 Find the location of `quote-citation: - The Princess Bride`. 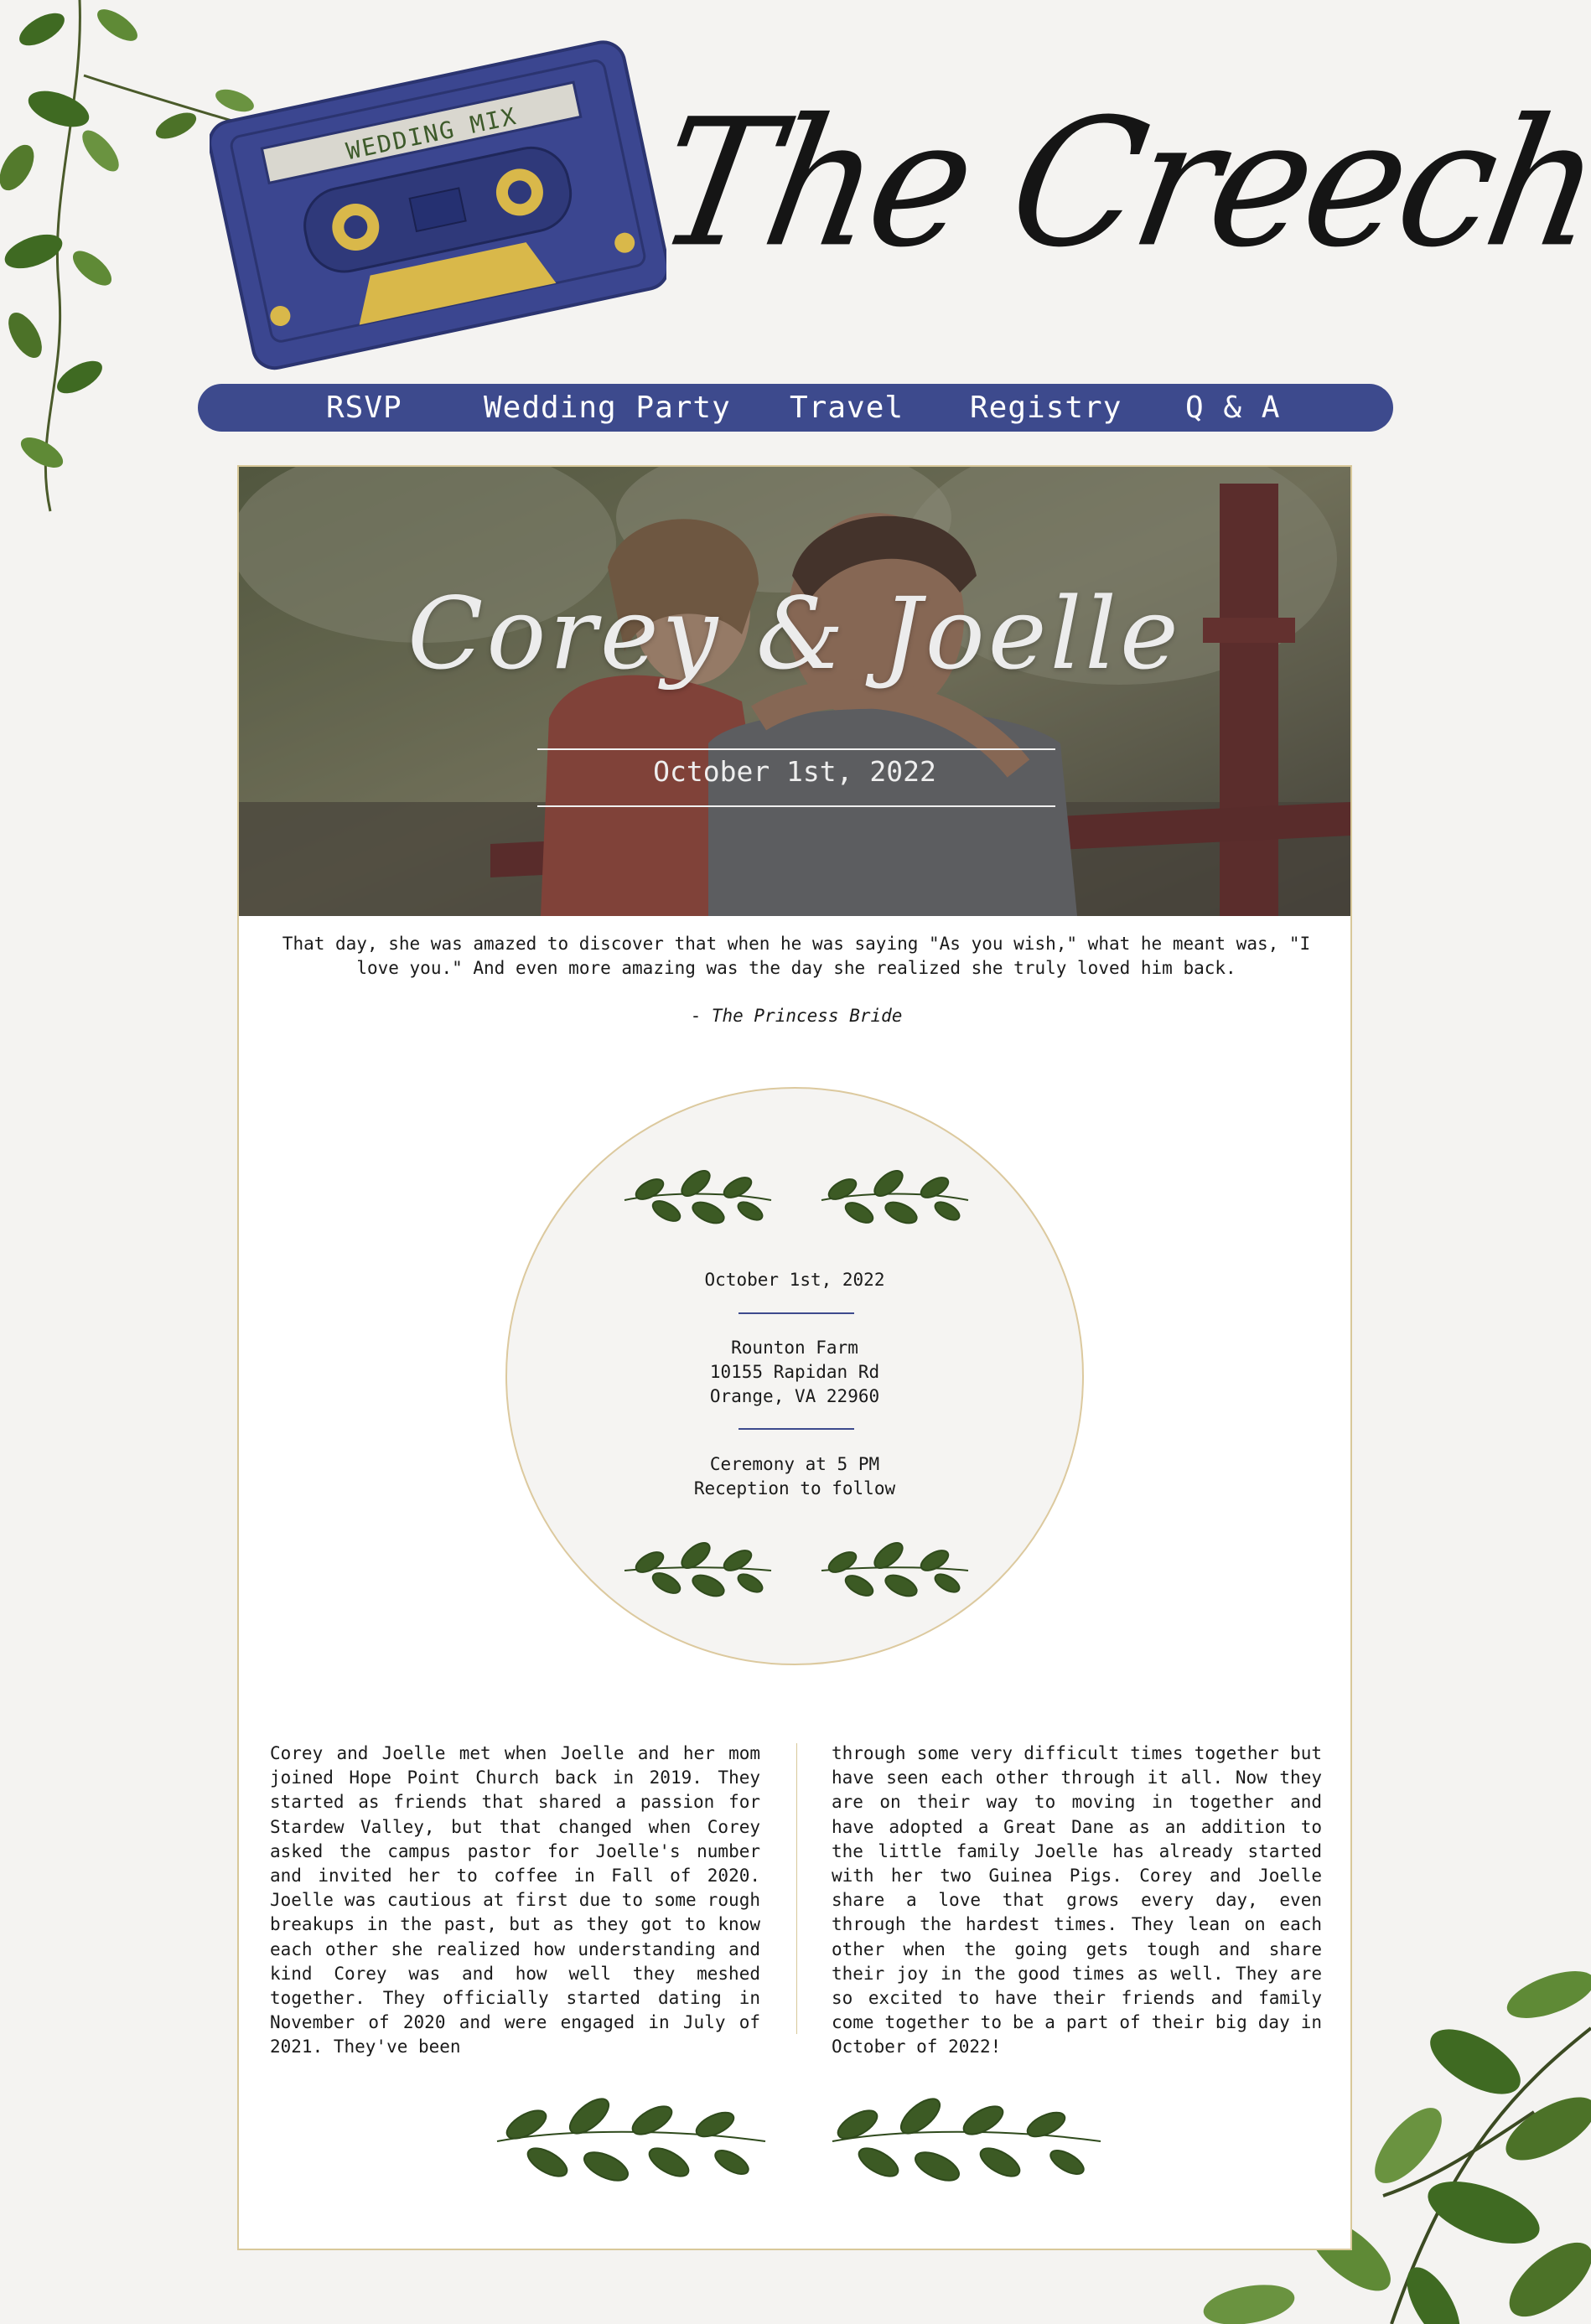

quote-citation: - The Princess Bride is located at coordinates (796, 1016).